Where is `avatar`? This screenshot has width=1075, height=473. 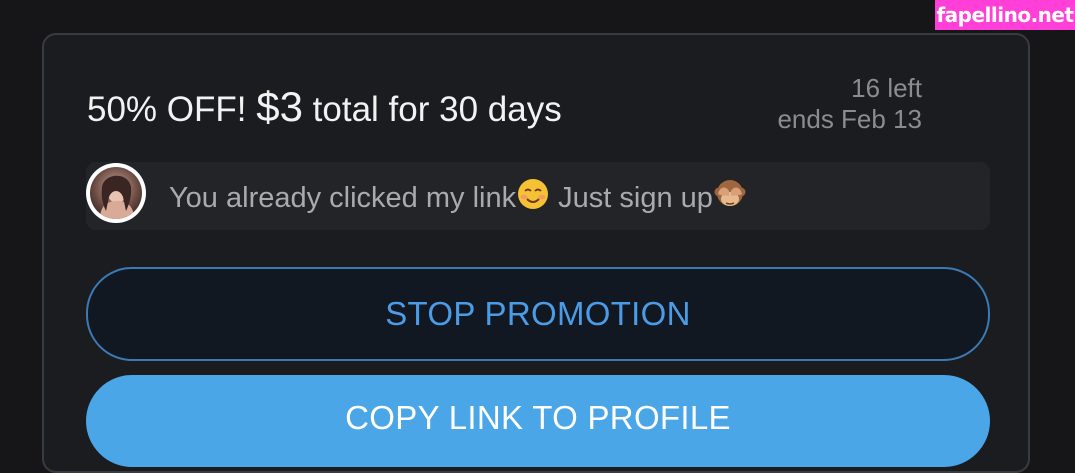 avatar is located at coordinates (116, 193).